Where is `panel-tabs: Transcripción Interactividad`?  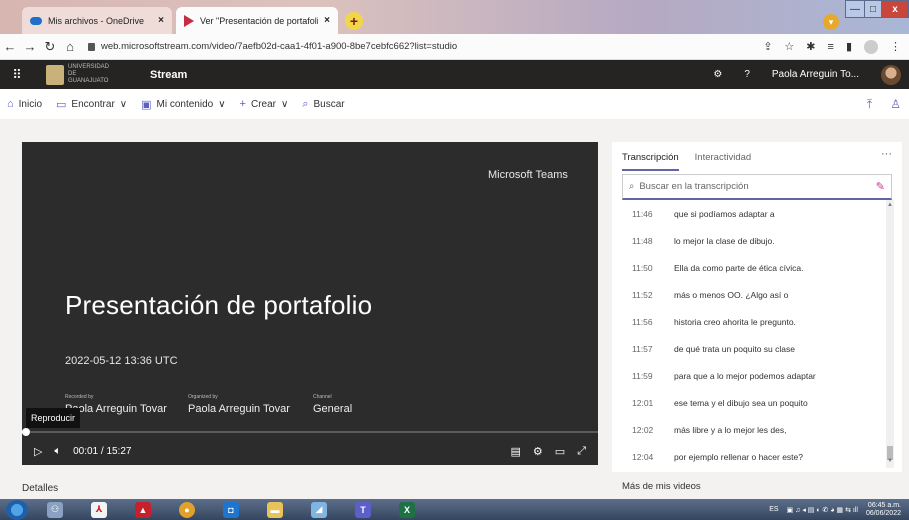
panel-tabs: Transcripción Interactividad is located at coordinates (686, 161).